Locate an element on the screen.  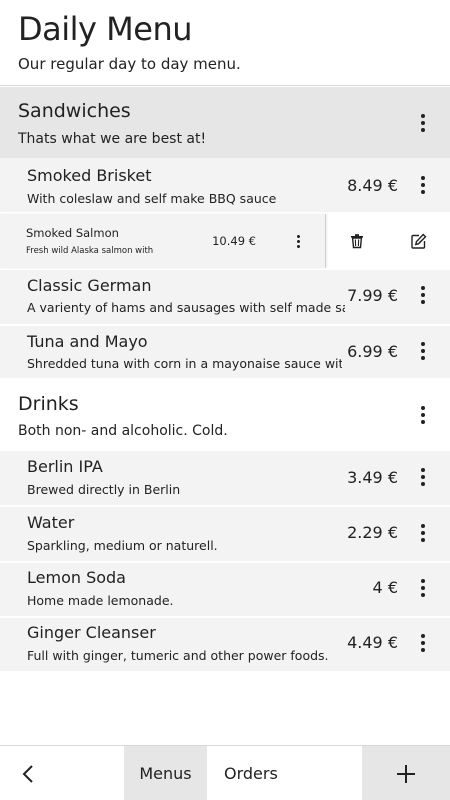
item-name: Ginger Cleanser is located at coordinates (91, 632).